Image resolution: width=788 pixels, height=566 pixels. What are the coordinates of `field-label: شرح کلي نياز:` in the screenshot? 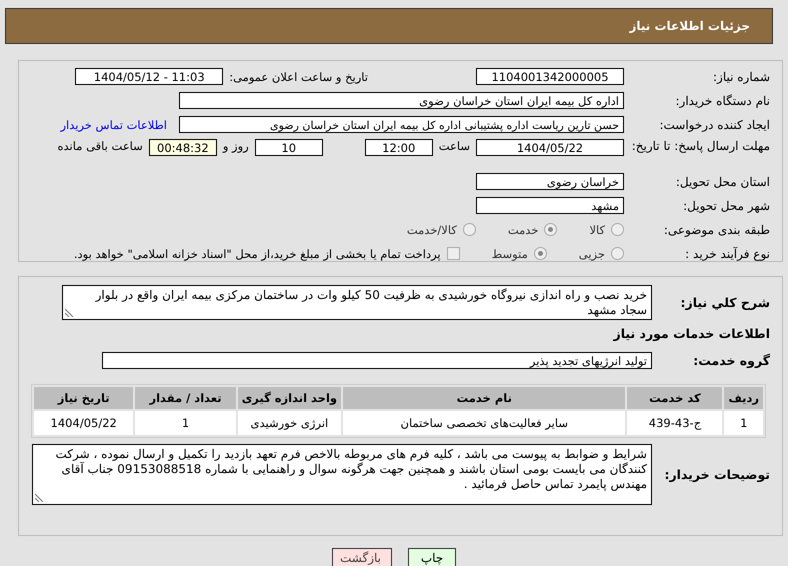 It's located at (725, 302).